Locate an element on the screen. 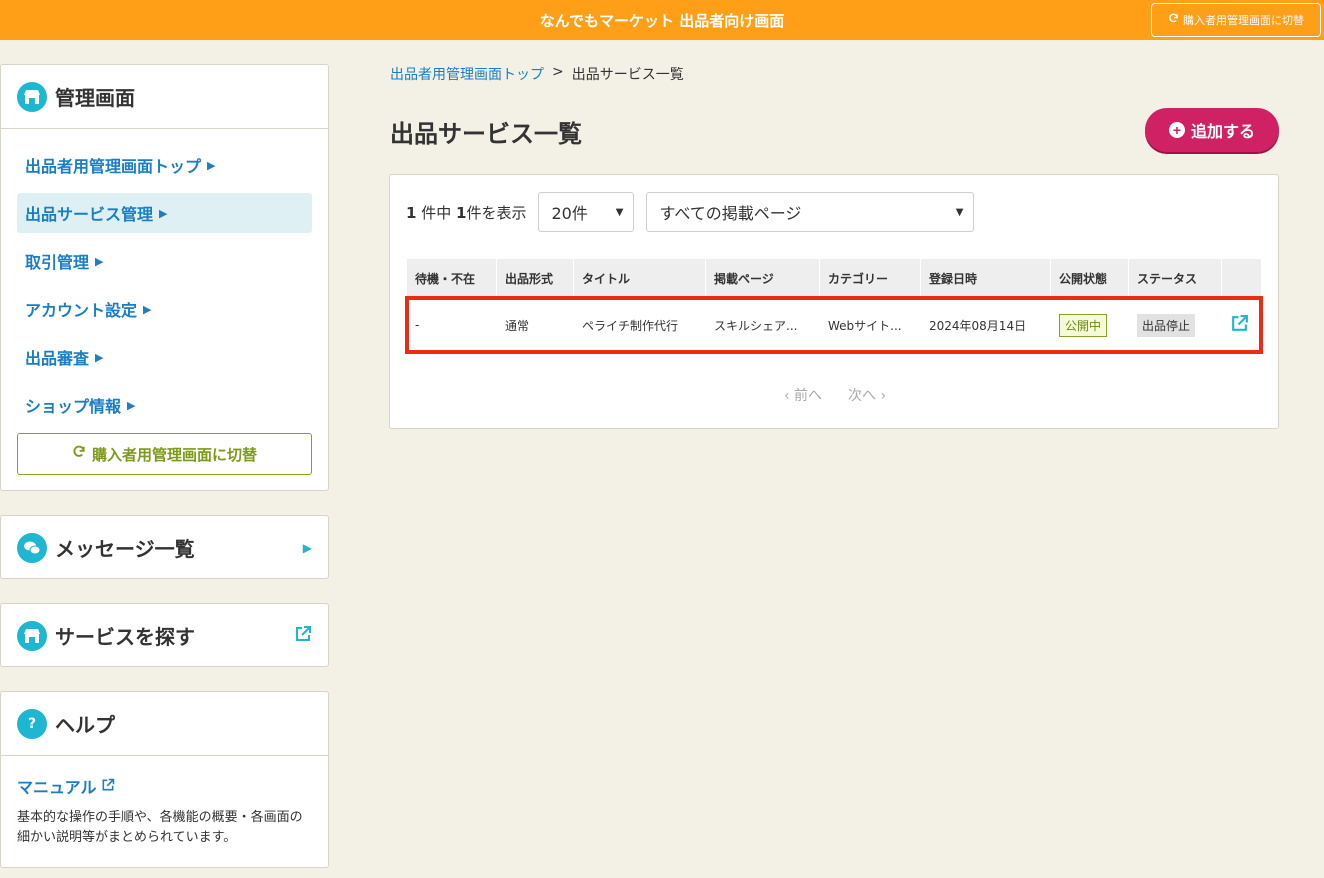 The height and width of the screenshot is (878, 1324). sidebar-item-account-settings: アカウント設定 ▶ is located at coordinates (164, 309).